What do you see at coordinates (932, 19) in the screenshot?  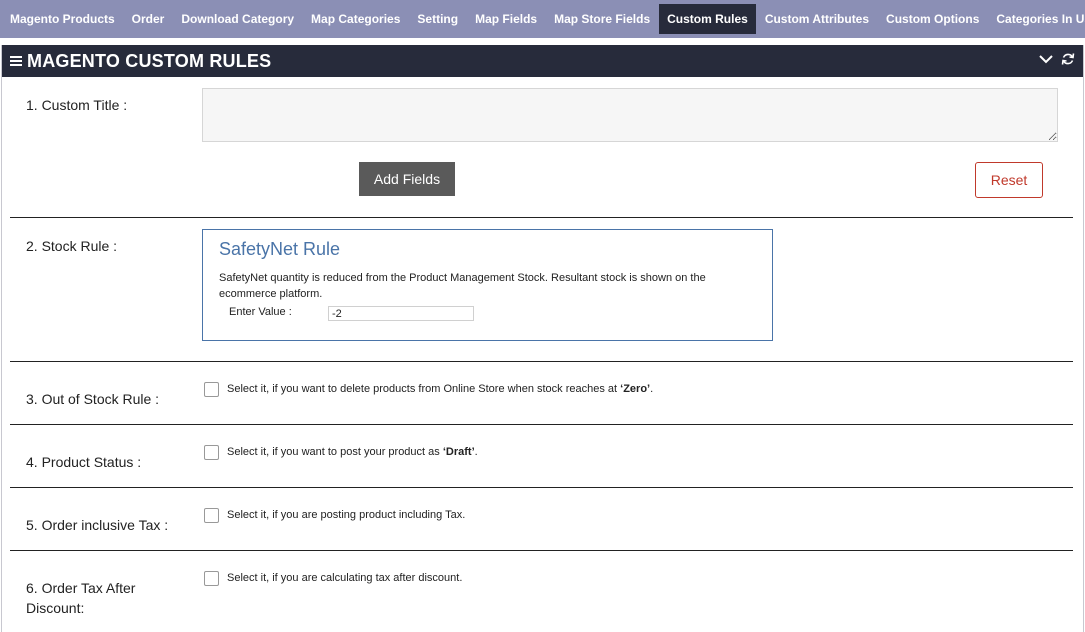 I see `tab-custom-options: Custom Options` at bounding box center [932, 19].